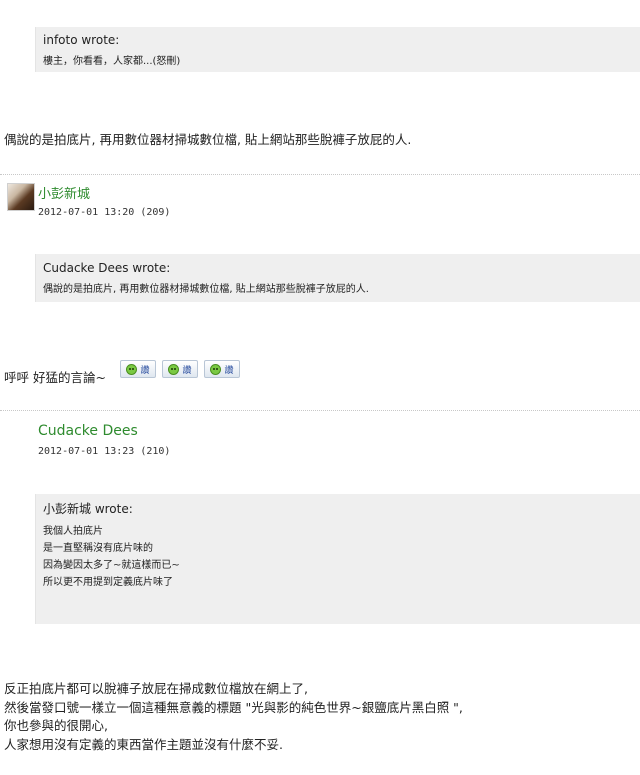  What do you see at coordinates (337, 49) in the screenshot?
I see `quote-box: infoto wrote: 樓主，你看看，人家都...(怒刪)` at bounding box center [337, 49].